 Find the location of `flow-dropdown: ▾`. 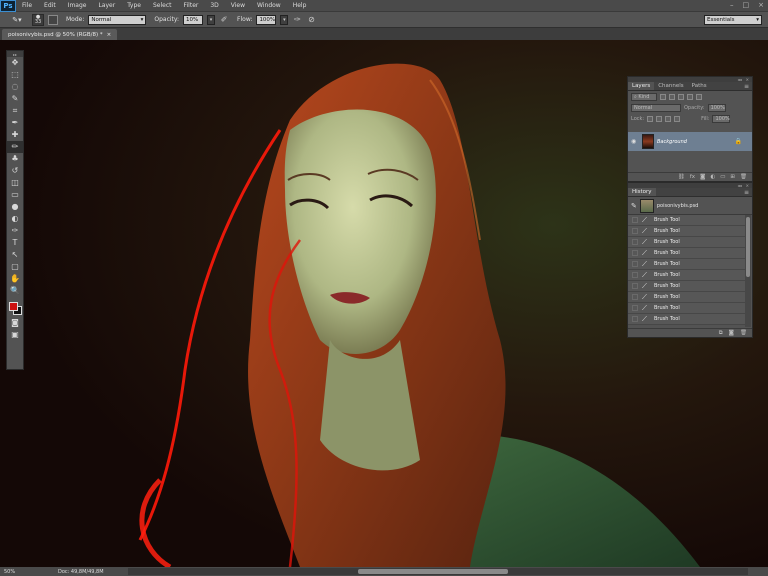

flow-dropdown: ▾ is located at coordinates (284, 19).